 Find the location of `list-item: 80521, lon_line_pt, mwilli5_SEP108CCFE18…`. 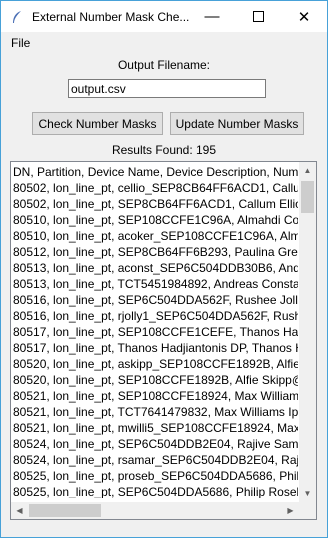

list-item: 80521, lon_line_pt, mwilli5_SEP108CCFE18… is located at coordinates (155, 428).